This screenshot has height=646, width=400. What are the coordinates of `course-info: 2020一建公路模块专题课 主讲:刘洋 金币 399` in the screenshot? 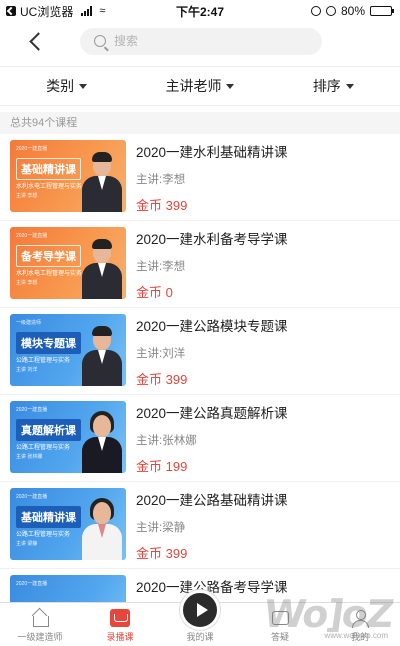 It's located at (263, 351).